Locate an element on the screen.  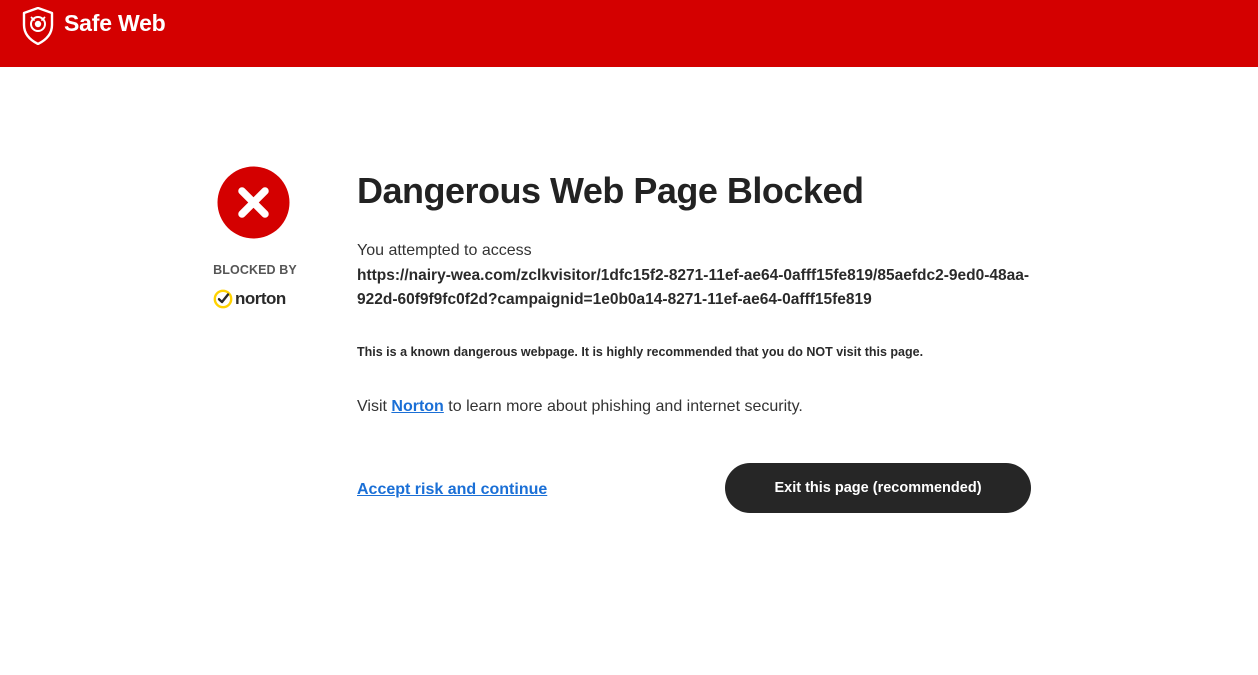
exit-page-button: Exit this page (recommended) is located at coordinates (878, 488).